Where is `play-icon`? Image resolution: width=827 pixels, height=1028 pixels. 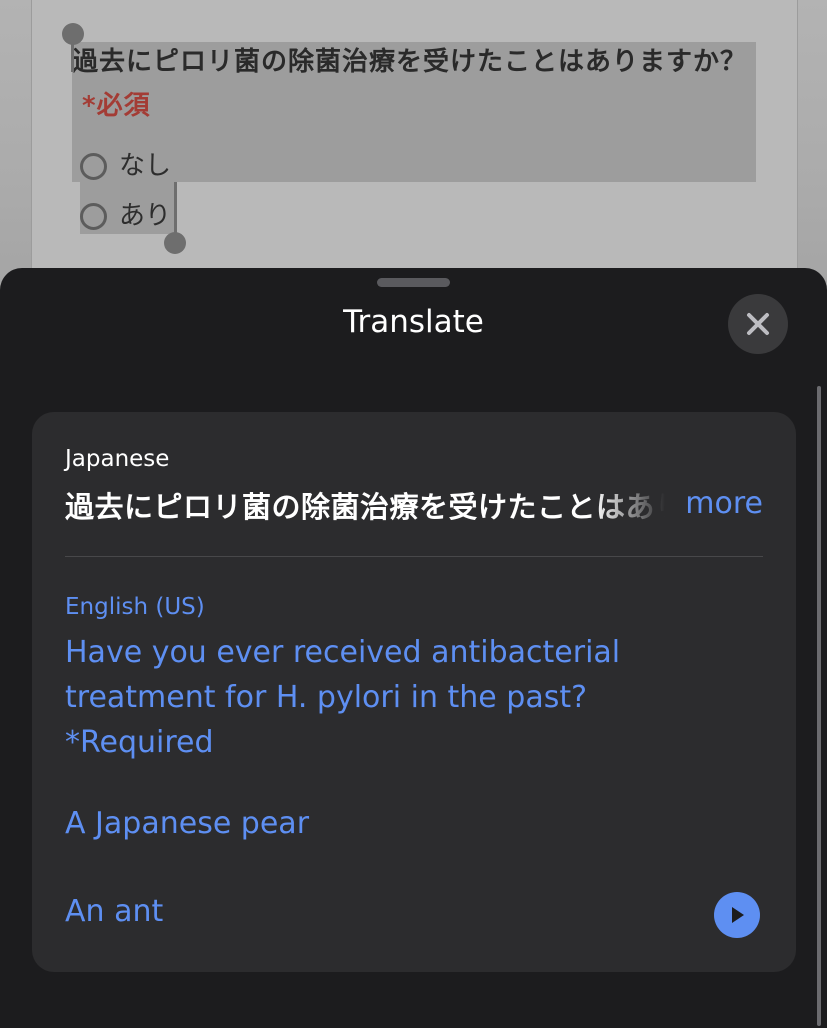
play-icon is located at coordinates (738, 915).